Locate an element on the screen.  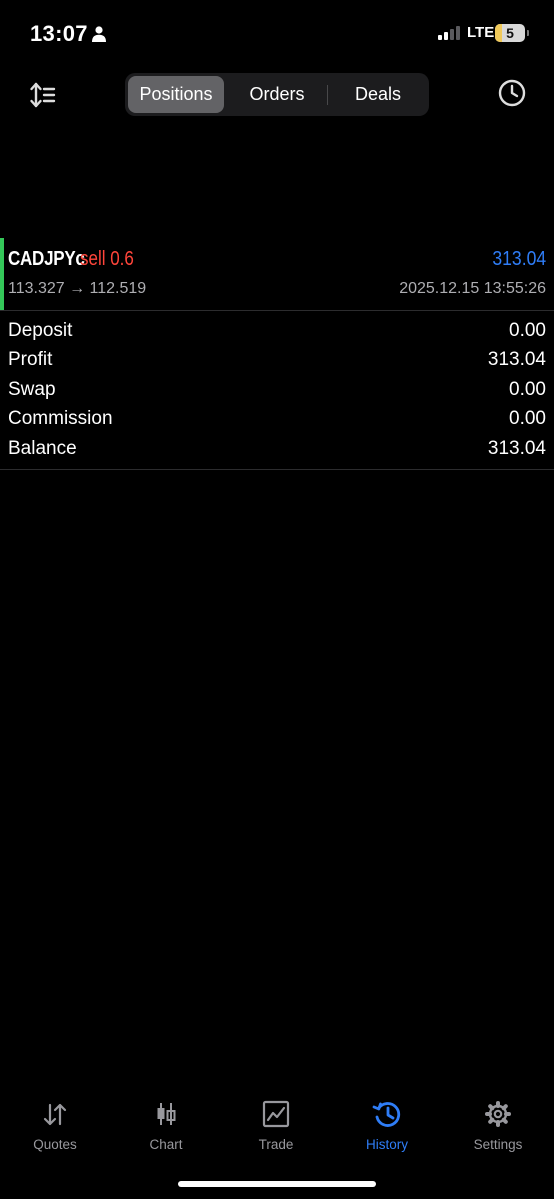
tab-label: Settings is located at coordinates (498, 1144).